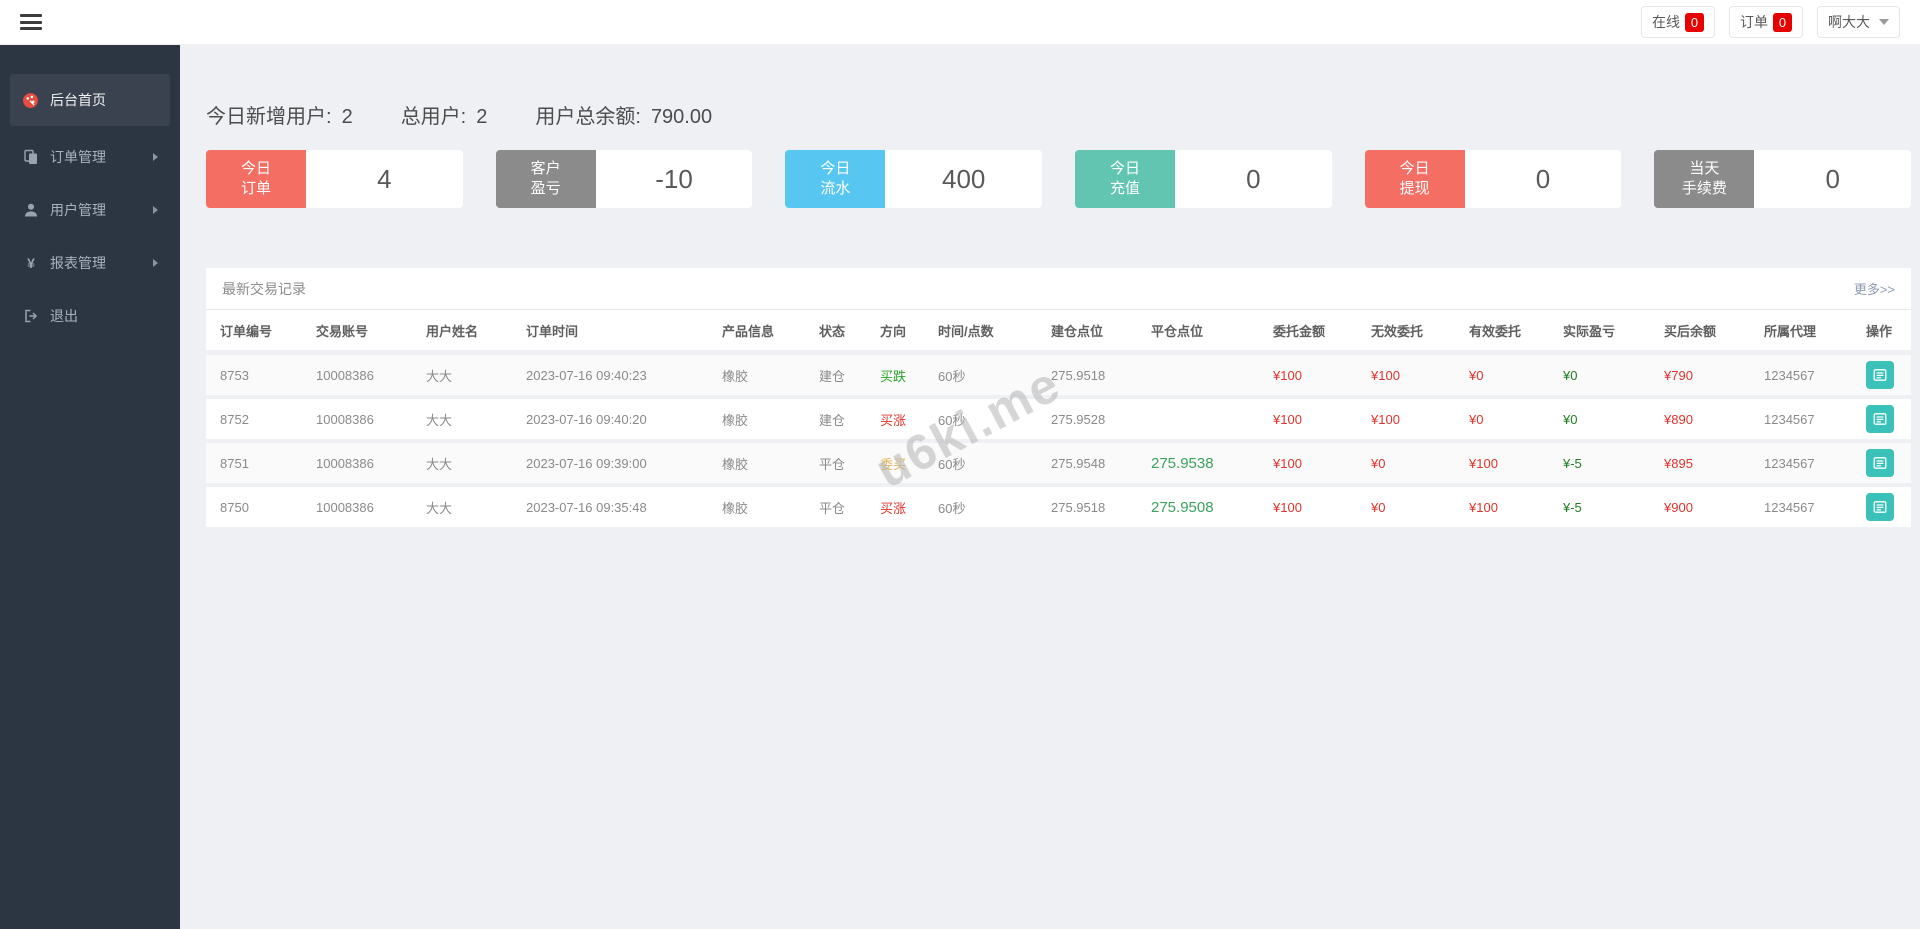 Image resolution: width=1920 pixels, height=929 pixels. Describe the element at coordinates (748, 331) in the screenshot. I see `column-header: 产品信息` at that location.